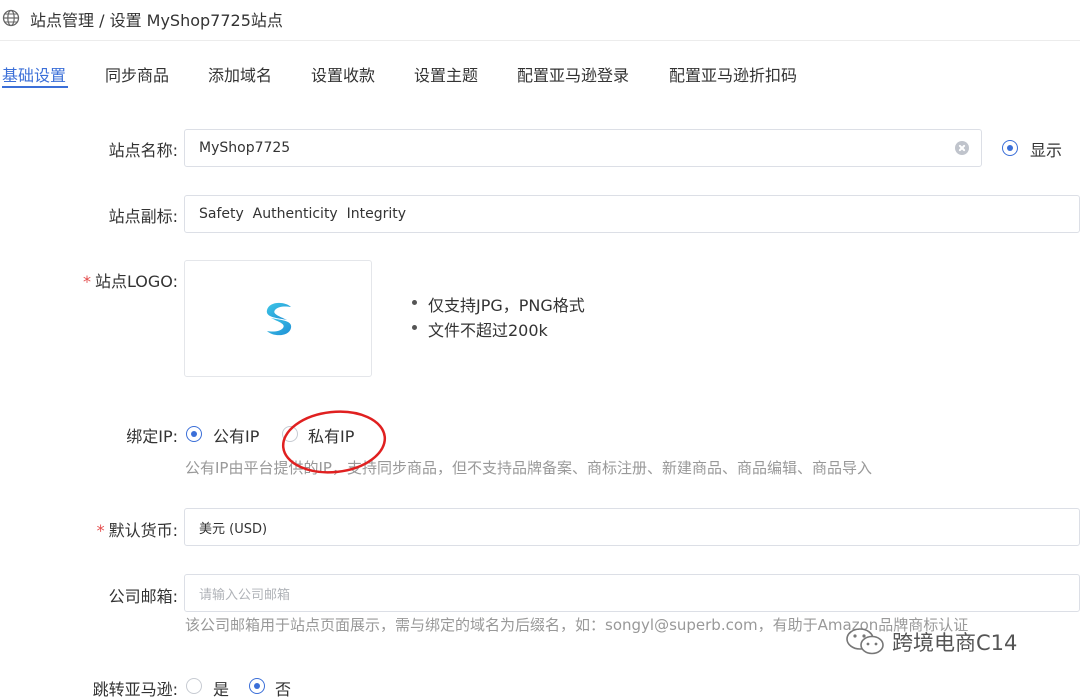  I want to click on redirect-no-label: 否, so click(283, 689).